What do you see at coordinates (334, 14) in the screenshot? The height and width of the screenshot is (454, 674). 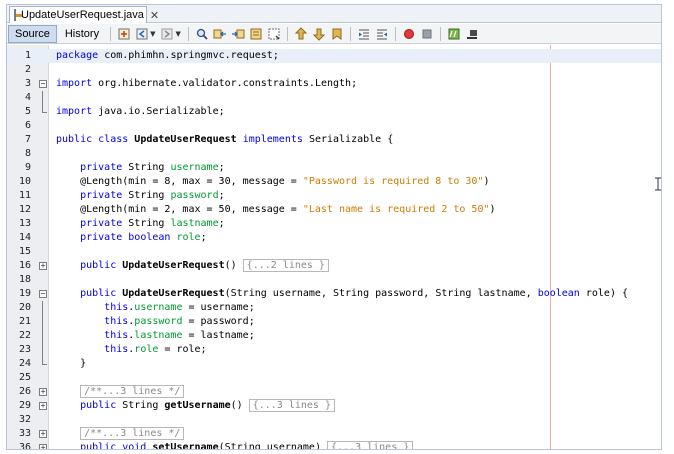 I see `editor-tab-strip: UpdateUserRequest.java ✕` at bounding box center [334, 14].